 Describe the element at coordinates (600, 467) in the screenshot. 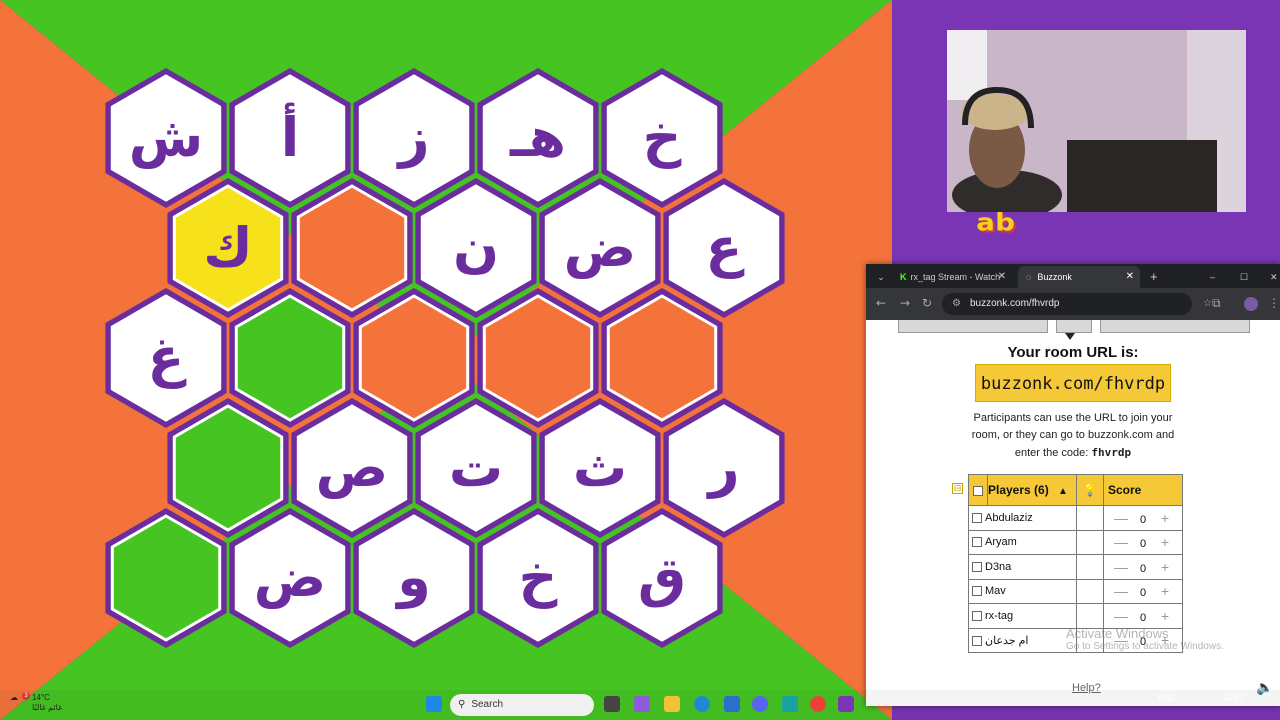

I see `hex-letter: ث` at that location.